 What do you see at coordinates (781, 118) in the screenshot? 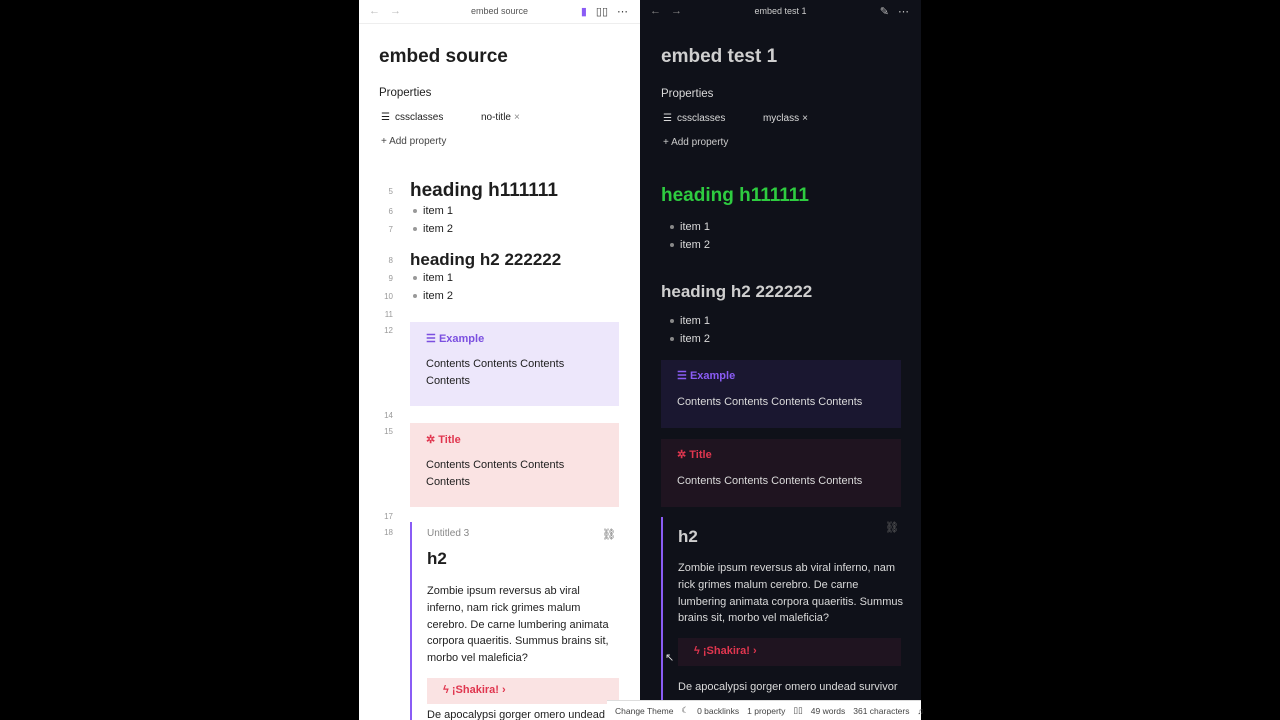
I see `property-value: myclass` at bounding box center [781, 118].